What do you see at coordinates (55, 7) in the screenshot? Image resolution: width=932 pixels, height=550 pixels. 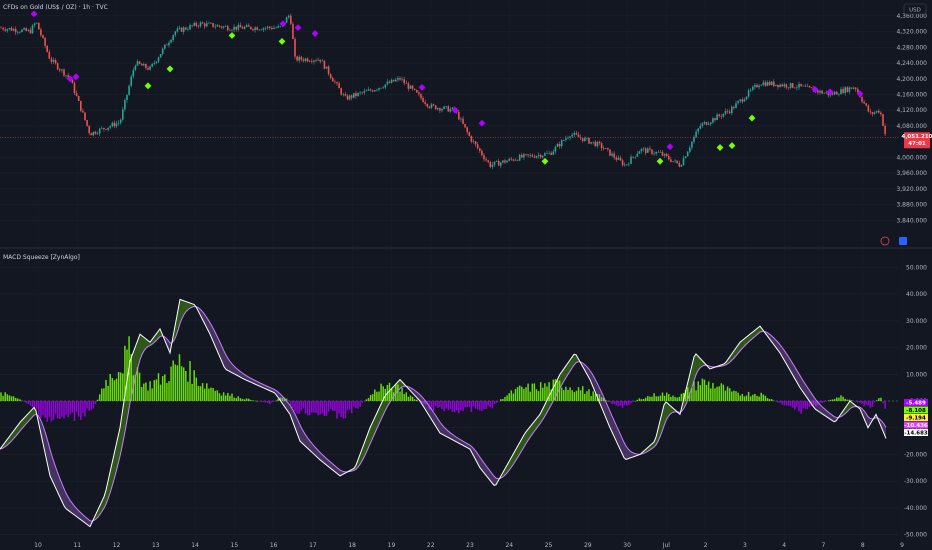 I see `symbol-title: CFDs on Gold (US$ / OZ) · 1h · TVC` at bounding box center [55, 7].